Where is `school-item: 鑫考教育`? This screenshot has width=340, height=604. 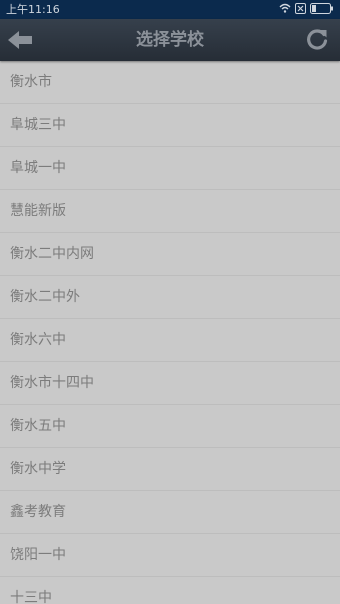 school-item: 鑫考教育 is located at coordinates (170, 512).